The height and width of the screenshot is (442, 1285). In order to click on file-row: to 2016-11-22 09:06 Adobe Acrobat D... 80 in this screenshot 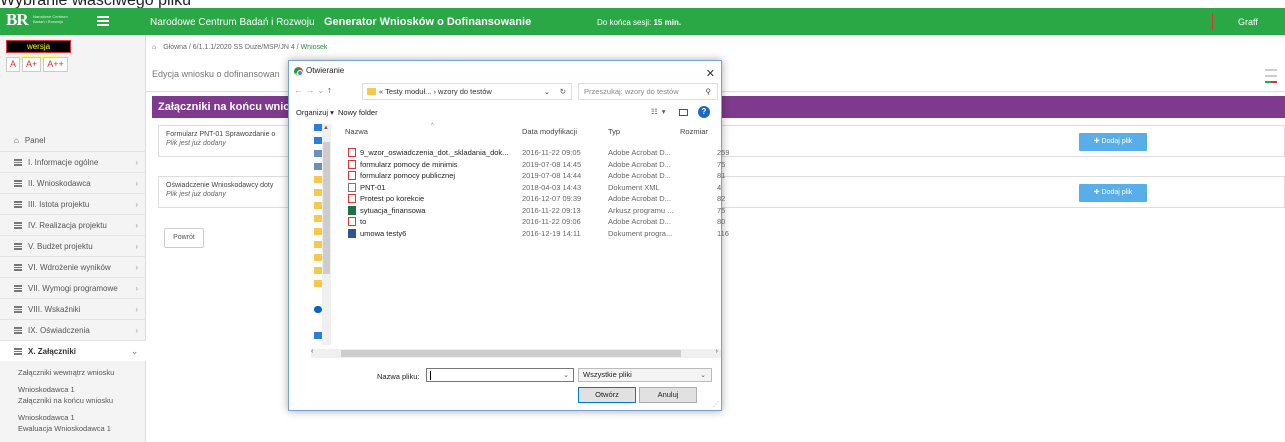, I will do `click(532, 222)`.